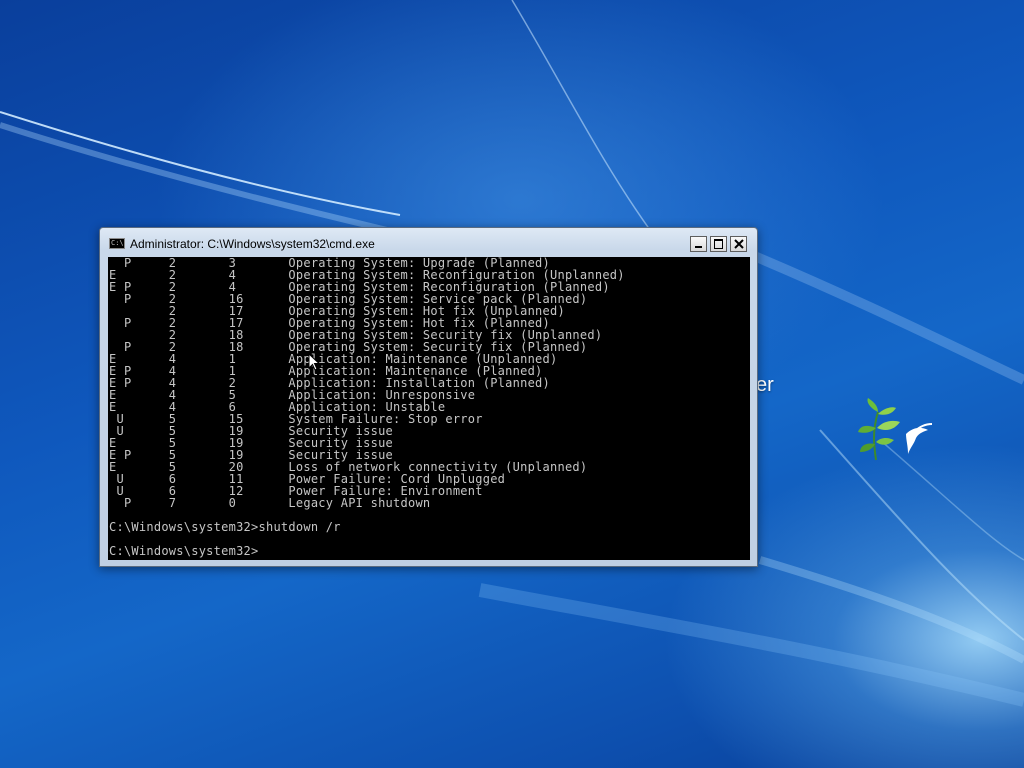  I want to click on active-prompt-line: C:\Windows\system32>, so click(429, 551).